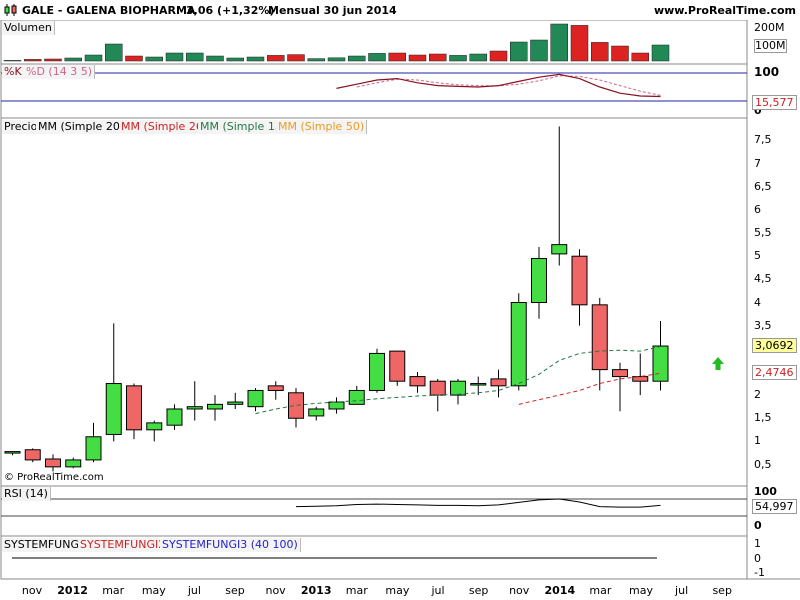 The image size is (800, 600). I want to click on rsi-value: 54,997, so click(774, 506).